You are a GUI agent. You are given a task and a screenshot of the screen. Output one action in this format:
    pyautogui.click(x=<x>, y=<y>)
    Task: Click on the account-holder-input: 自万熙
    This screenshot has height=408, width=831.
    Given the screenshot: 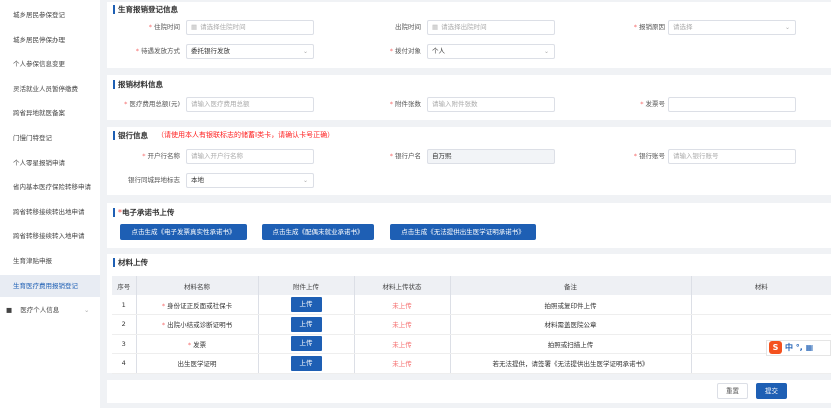 What is the action you would take?
    pyautogui.click(x=491, y=156)
    